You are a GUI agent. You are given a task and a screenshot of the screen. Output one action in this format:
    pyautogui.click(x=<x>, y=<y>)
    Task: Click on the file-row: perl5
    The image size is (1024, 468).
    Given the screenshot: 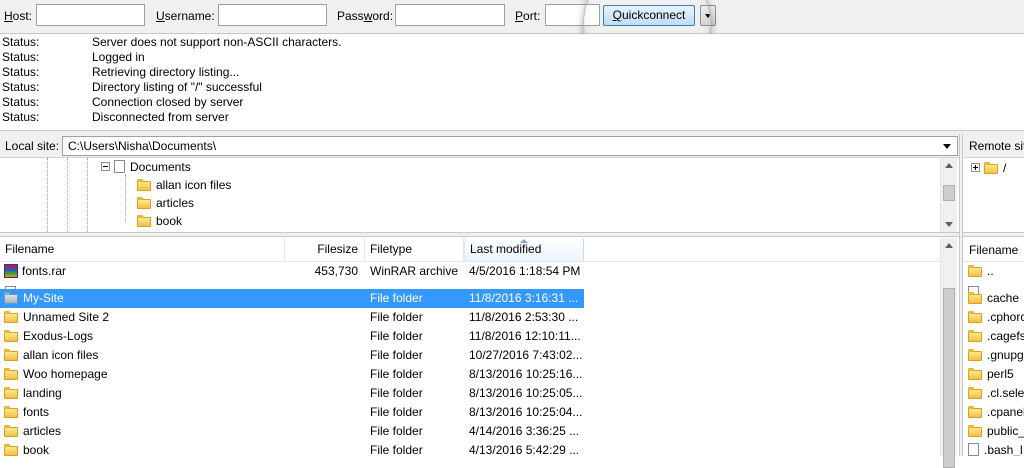 What is the action you would take?
    pyautogui.click(x=991, y=374)
    